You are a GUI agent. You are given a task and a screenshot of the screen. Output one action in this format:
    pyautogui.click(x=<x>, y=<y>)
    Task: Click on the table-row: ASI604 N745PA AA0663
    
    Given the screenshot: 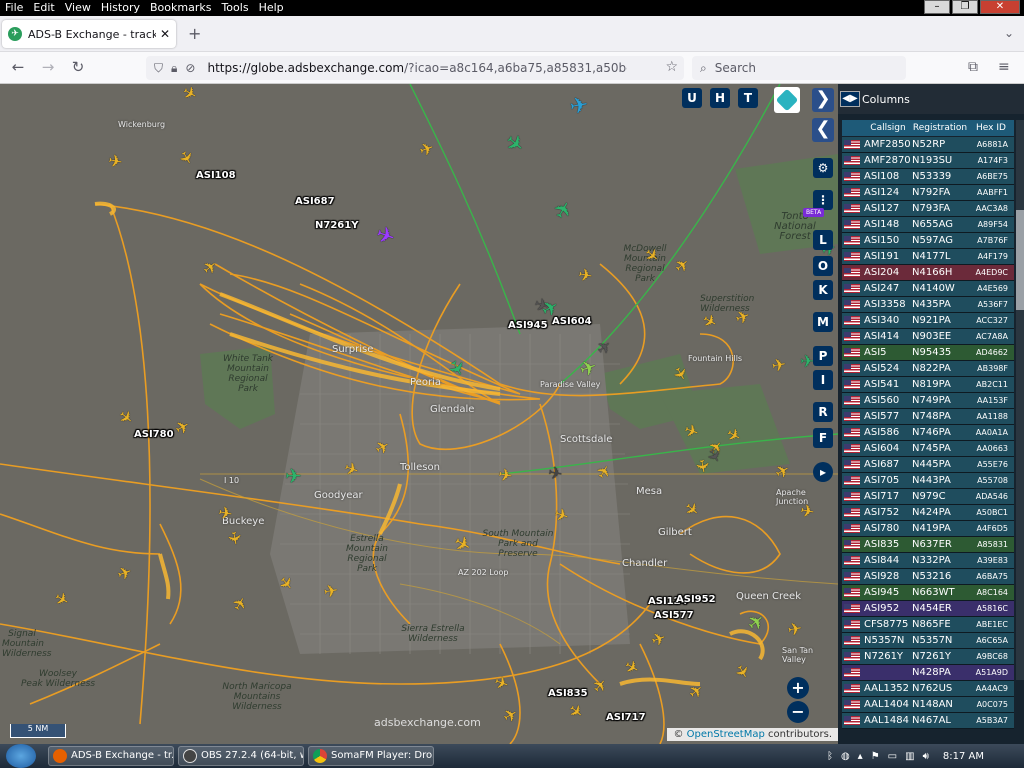 What is the action you would take?
    pyautogui.click(x=928, y=449)
    